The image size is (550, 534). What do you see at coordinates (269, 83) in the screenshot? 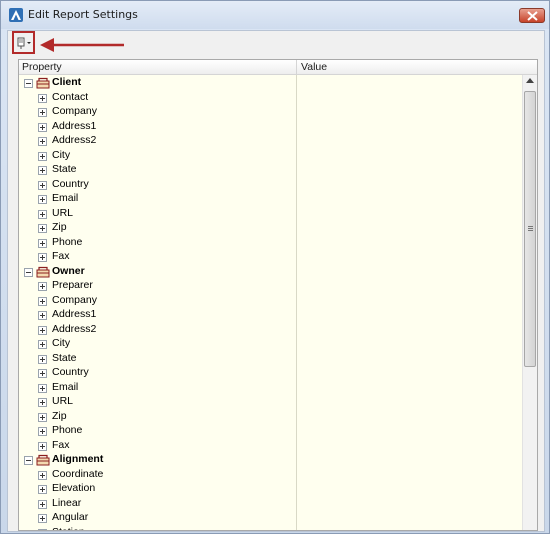
I see `tree-group-client: Client` at bounding box center [269, 83].